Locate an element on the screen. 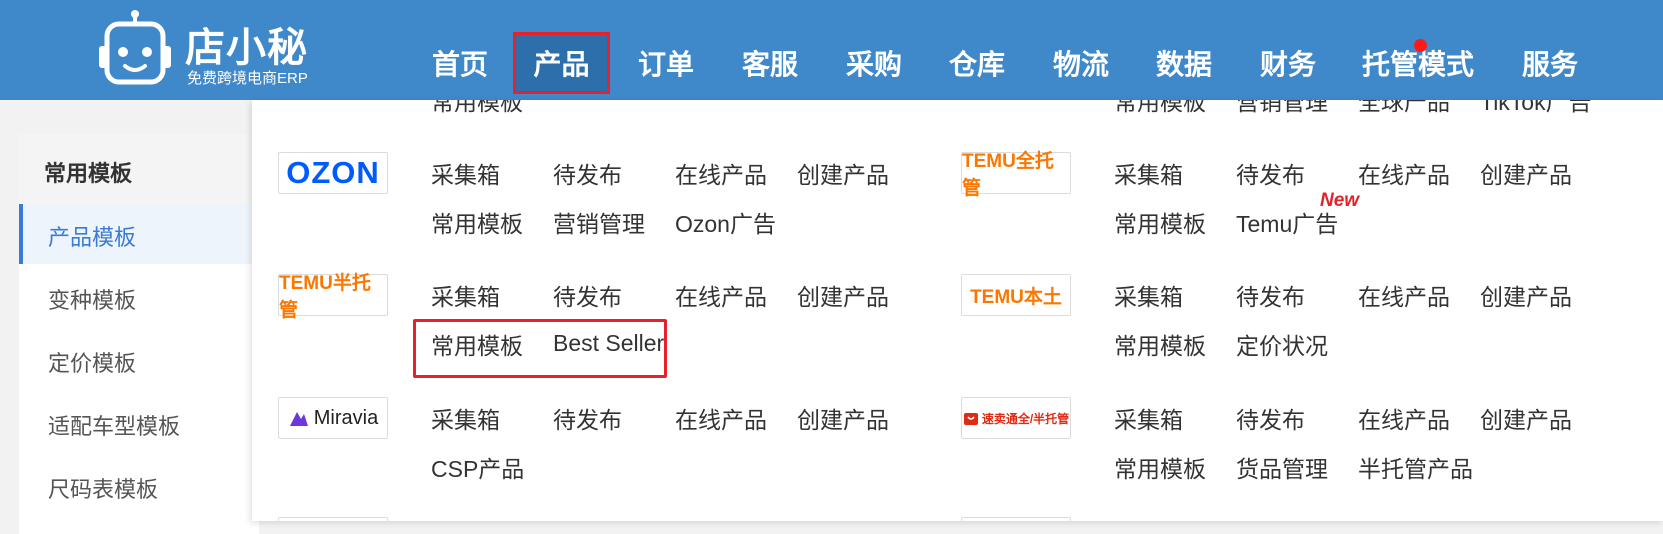  nav-logistics: 物流 is located at coordinates (1081, 64).